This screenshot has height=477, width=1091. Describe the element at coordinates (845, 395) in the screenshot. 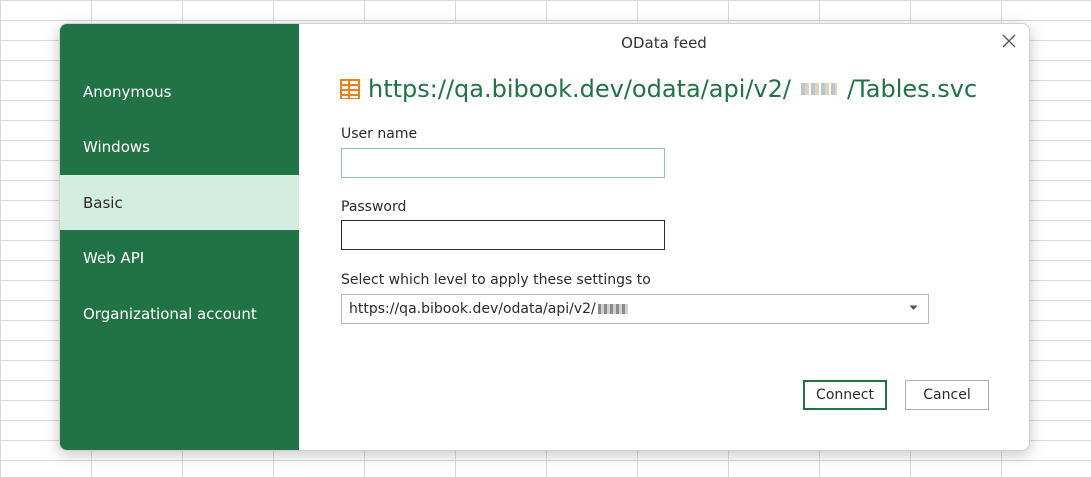

I see `connect-button: Connect` at that location.